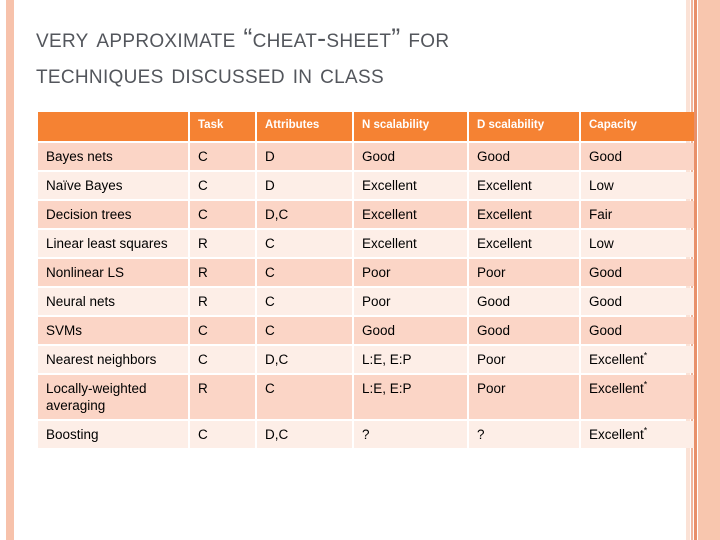  What do you see at coordinates (304, 126) in the screenshot?
I see `column-header-attributes: Attributes` at bounding box center [304, 126].